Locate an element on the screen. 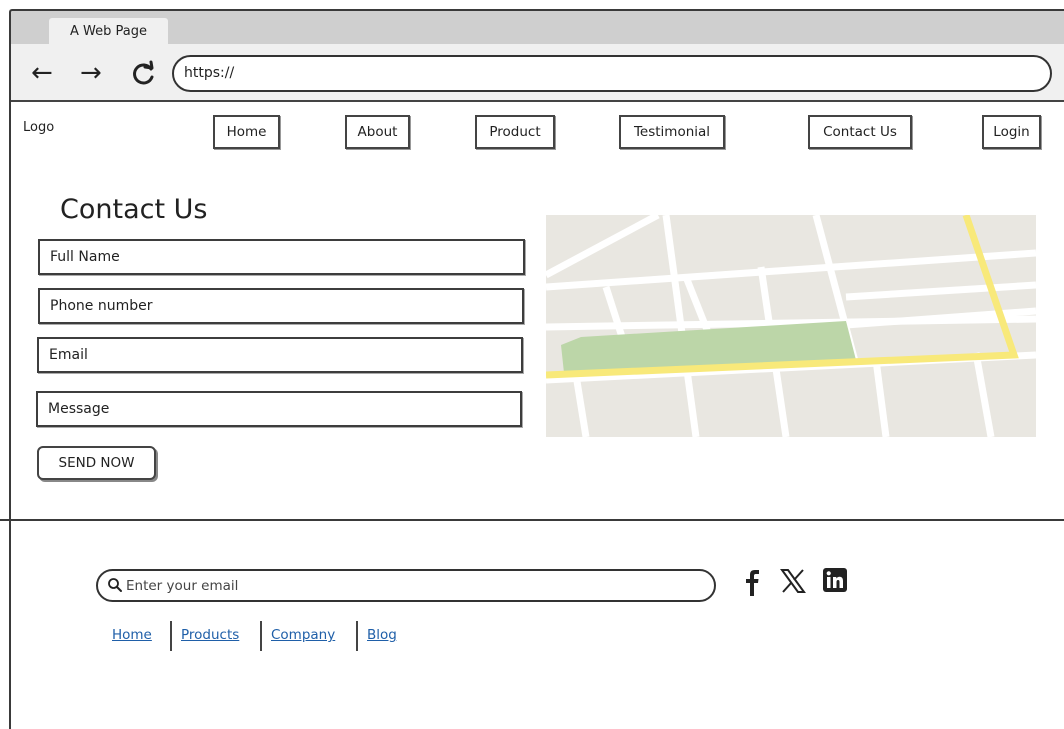  linkedin-icon is located at coordinates (835, 580).